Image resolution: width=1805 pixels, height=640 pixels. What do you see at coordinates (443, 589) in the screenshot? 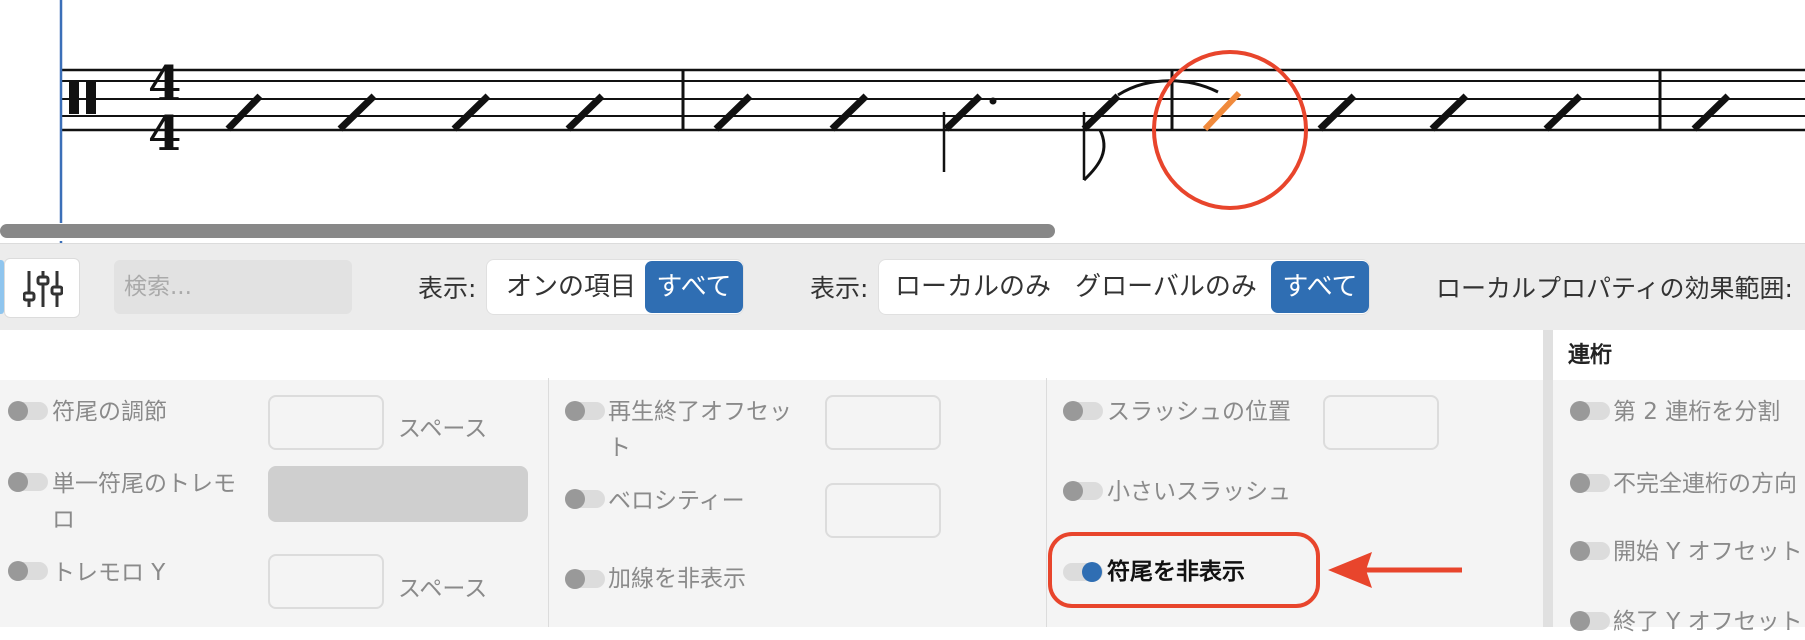
I see `tremolo-y-unit: スペース` at bounding box center [443, 589].